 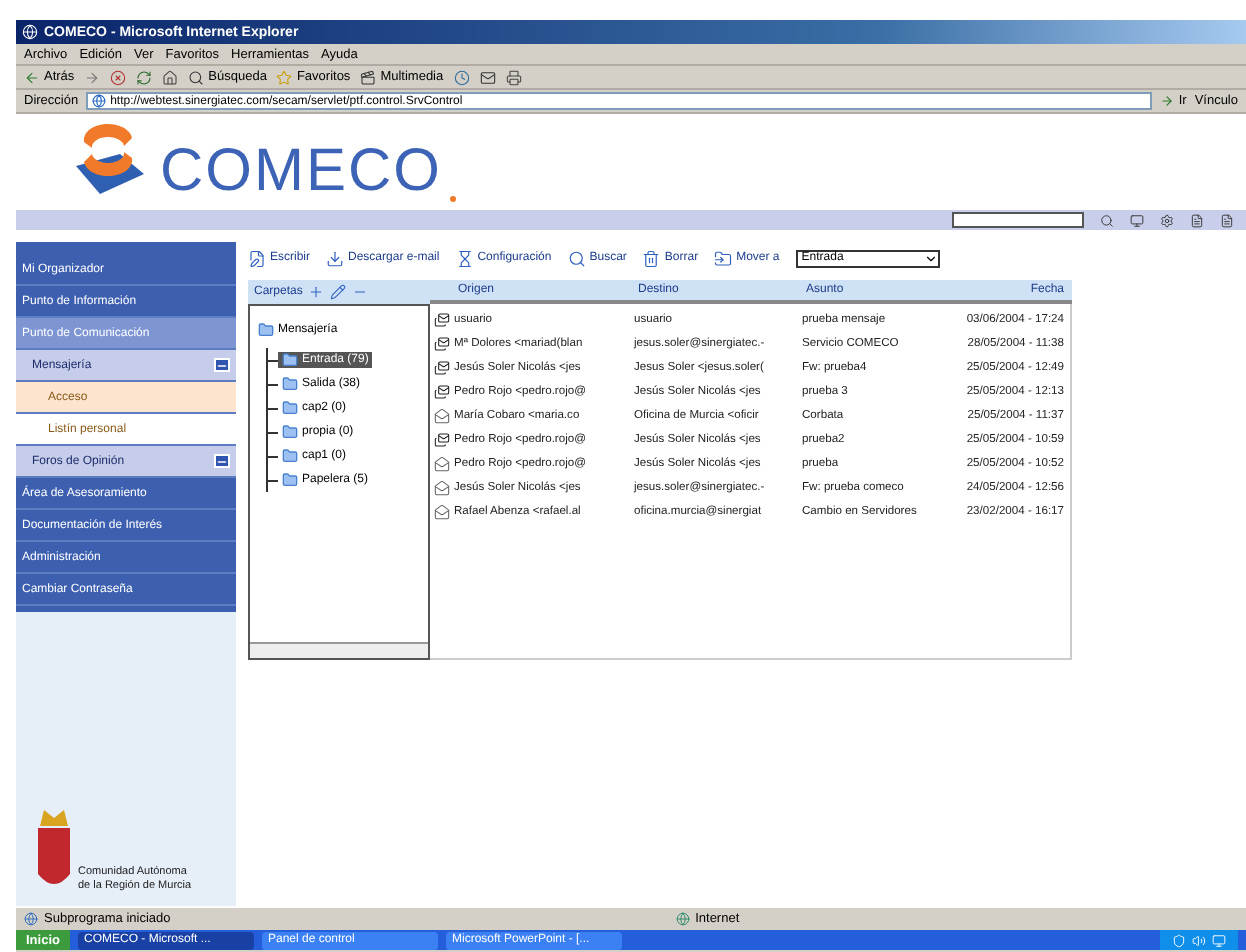 I want to click on hourglass-icon, so click(x=464, y=258).